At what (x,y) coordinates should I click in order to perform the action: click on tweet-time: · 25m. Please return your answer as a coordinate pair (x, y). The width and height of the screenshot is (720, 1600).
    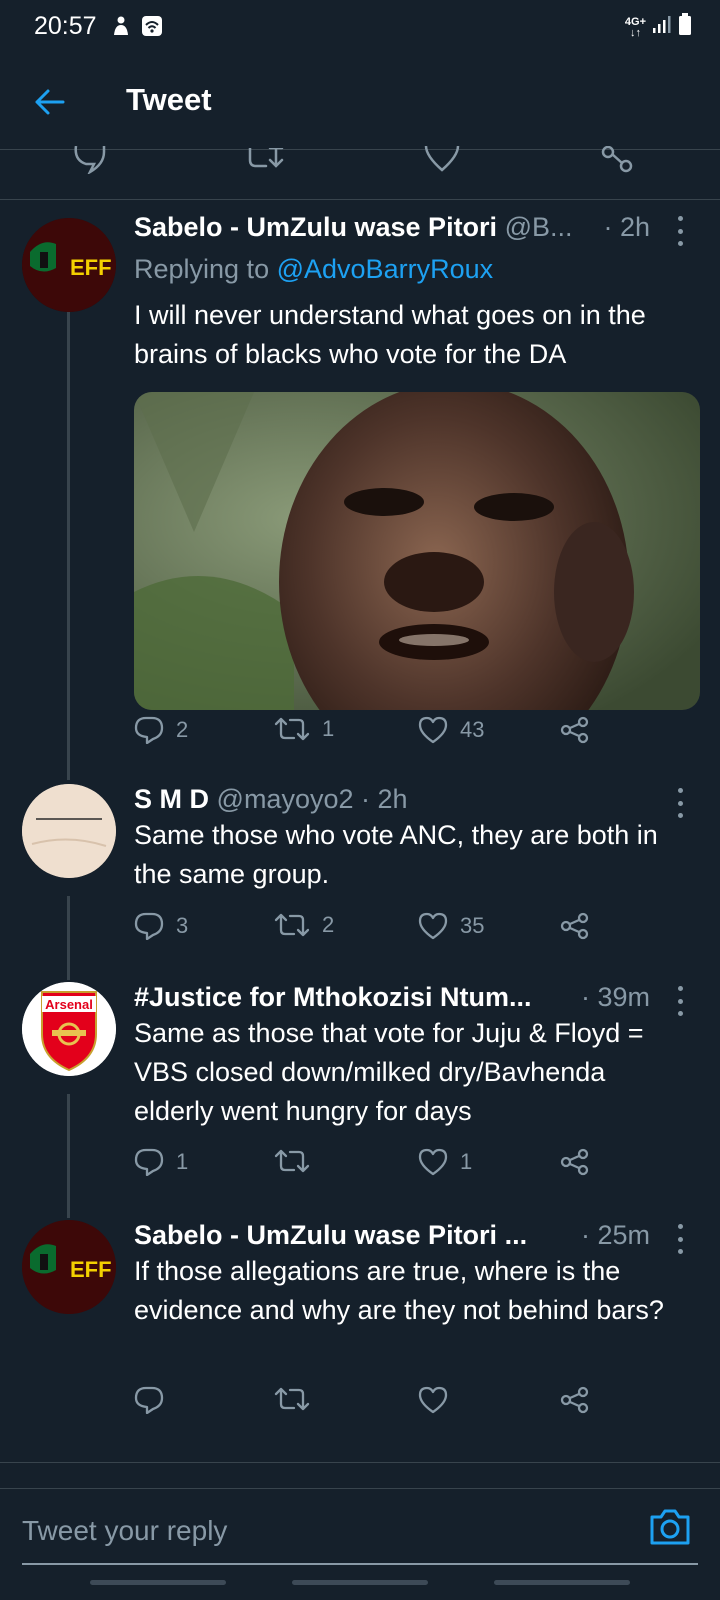
    Looking at the image, I should click on (615, 1235).